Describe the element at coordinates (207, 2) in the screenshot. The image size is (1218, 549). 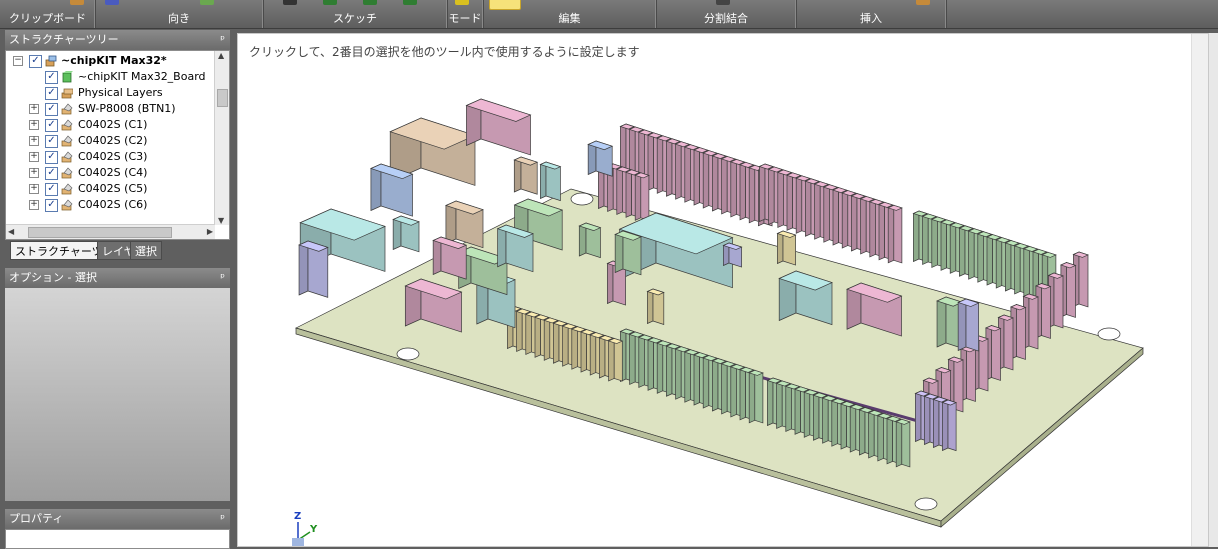
I see `rotate-icon` at that location.